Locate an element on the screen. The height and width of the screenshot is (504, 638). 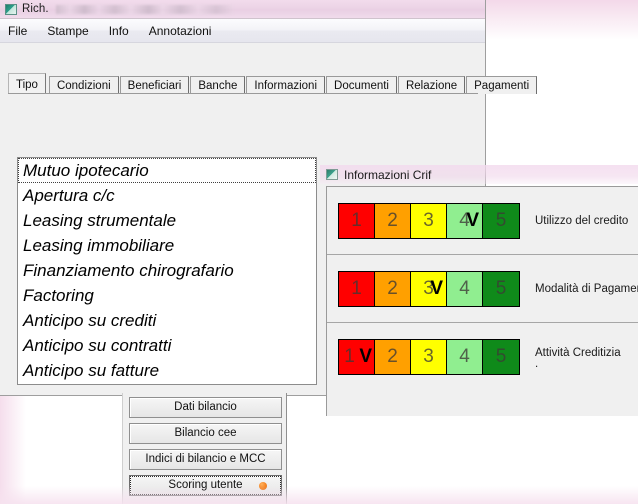
rating-group-sub-text: . is located at coordinates (537, 364).